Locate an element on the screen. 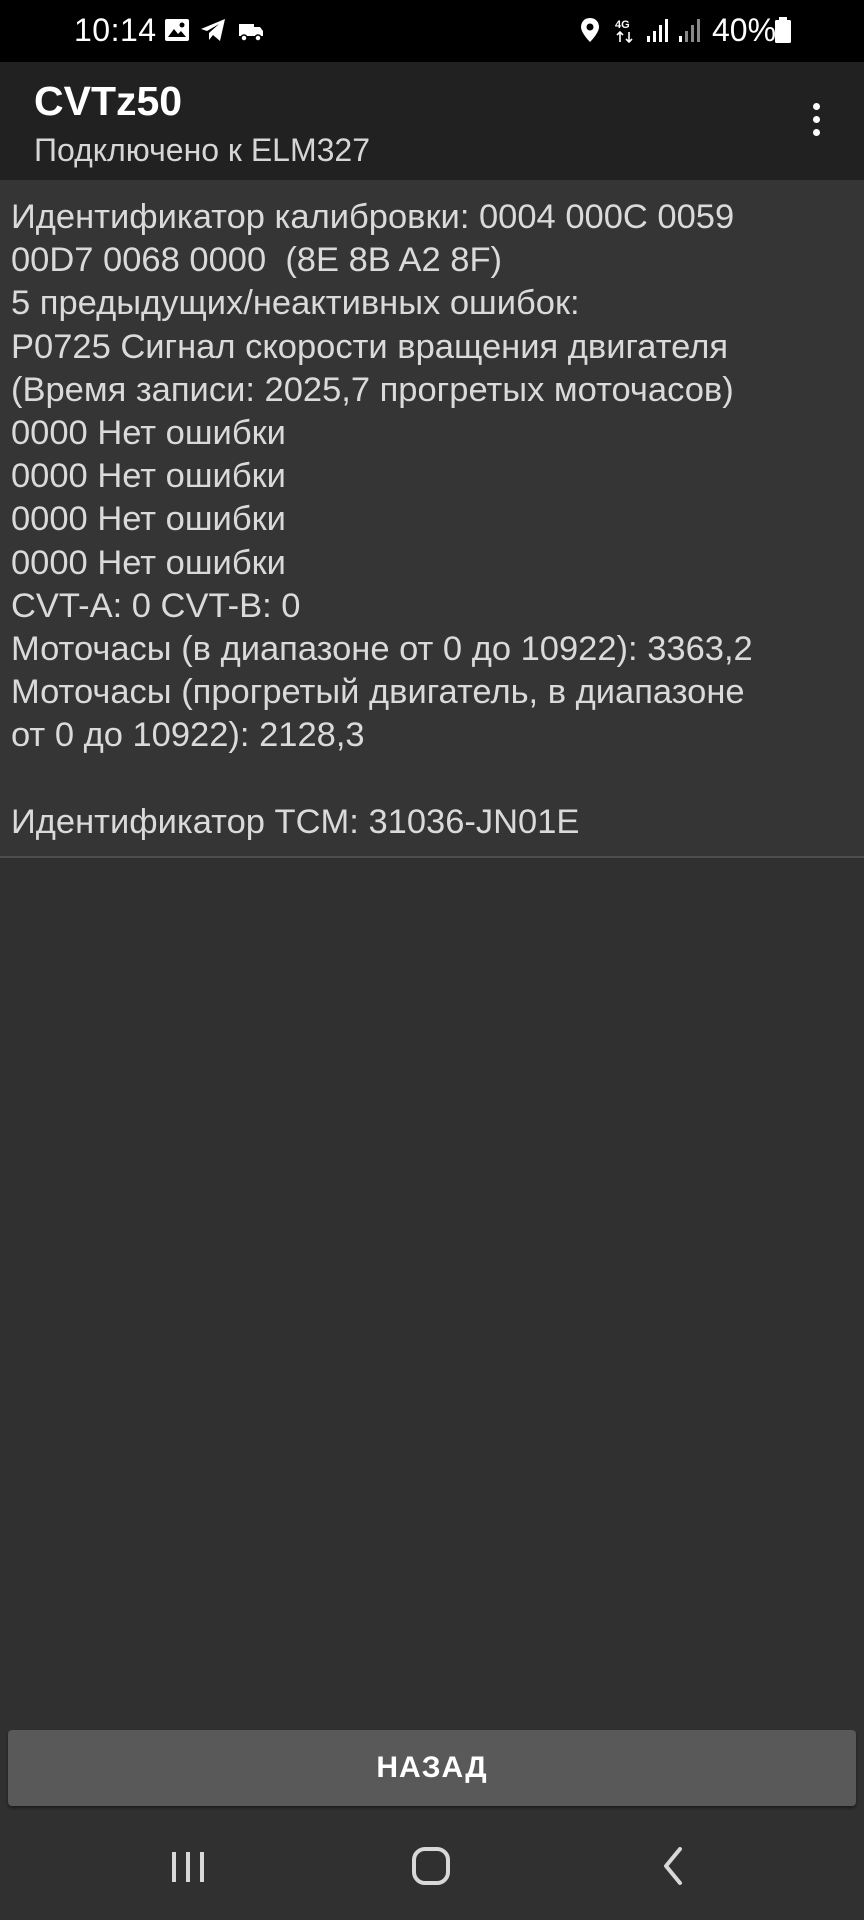  more-vert-icon is located at coordinates (816, 122).